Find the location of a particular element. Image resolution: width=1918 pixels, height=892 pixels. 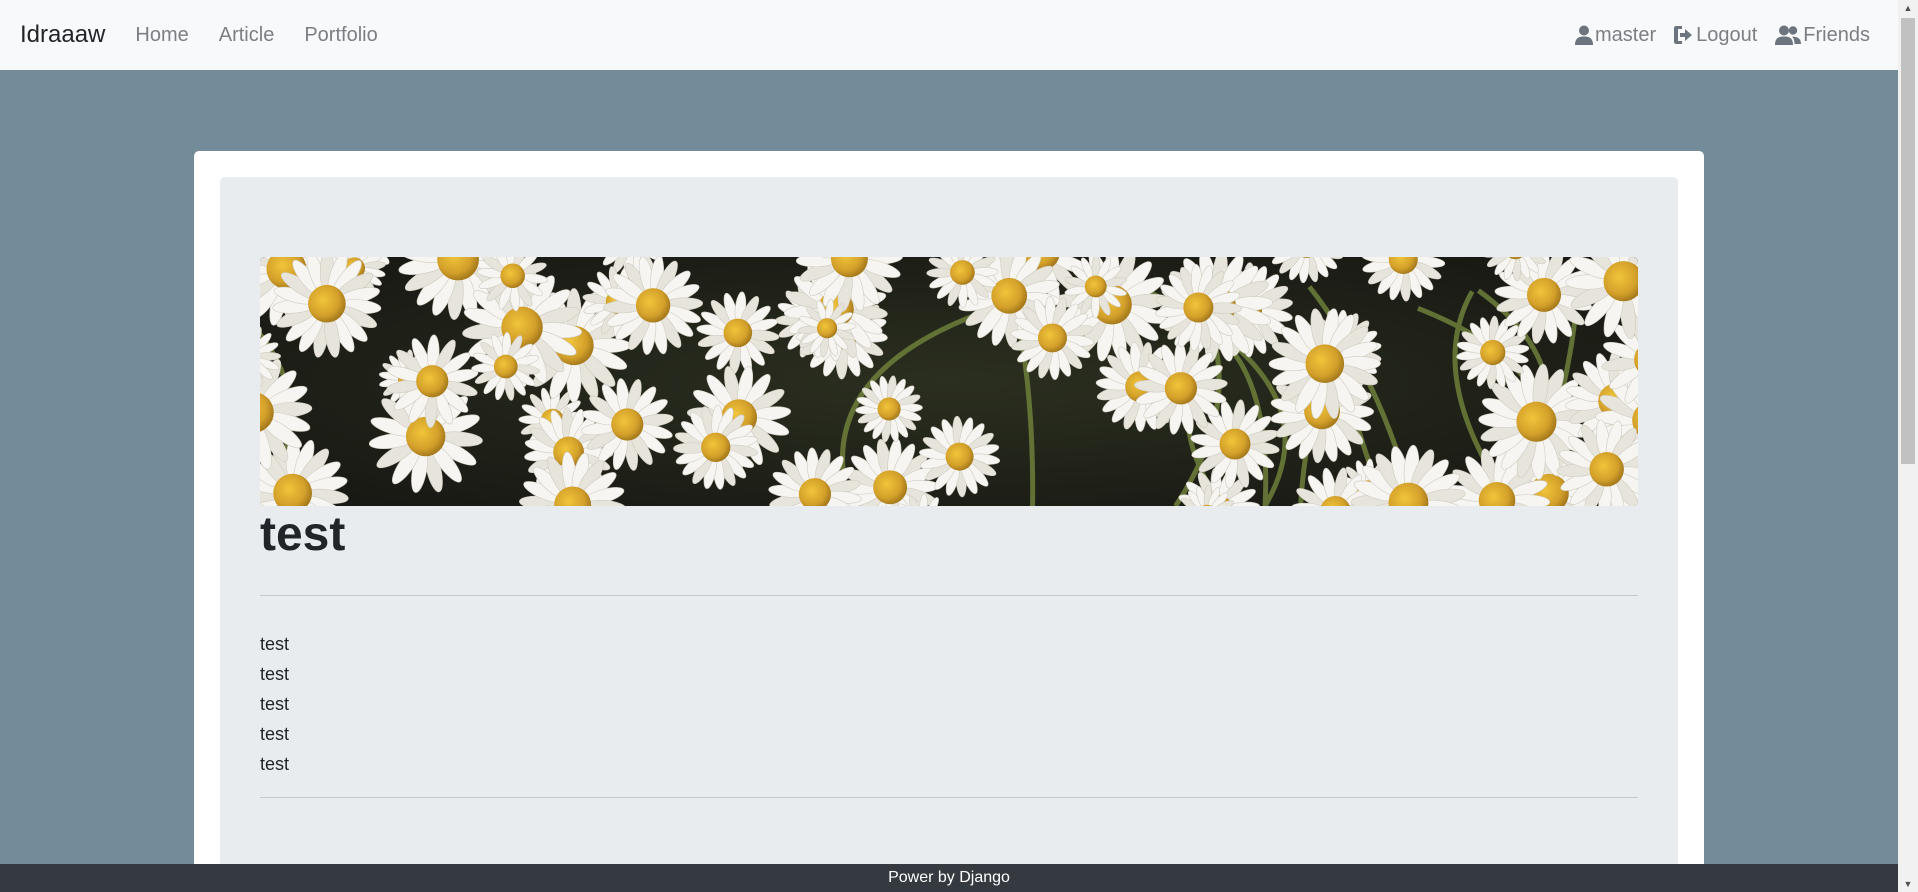

article-title: test is located at coordinates (303, 534).